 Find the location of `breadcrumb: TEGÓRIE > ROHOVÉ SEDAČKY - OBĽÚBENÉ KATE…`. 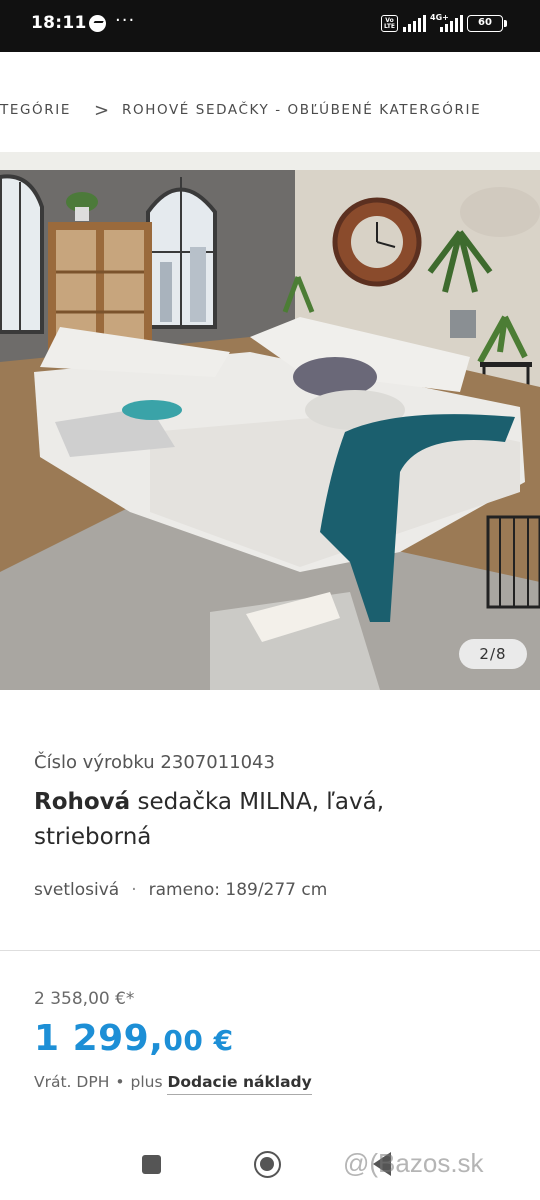

breadcrumb: TEGÓRIE > ROHOVÉ SEDAČKY - OBĽÚBENÉ KATE… is located at coordinates (270, 102).